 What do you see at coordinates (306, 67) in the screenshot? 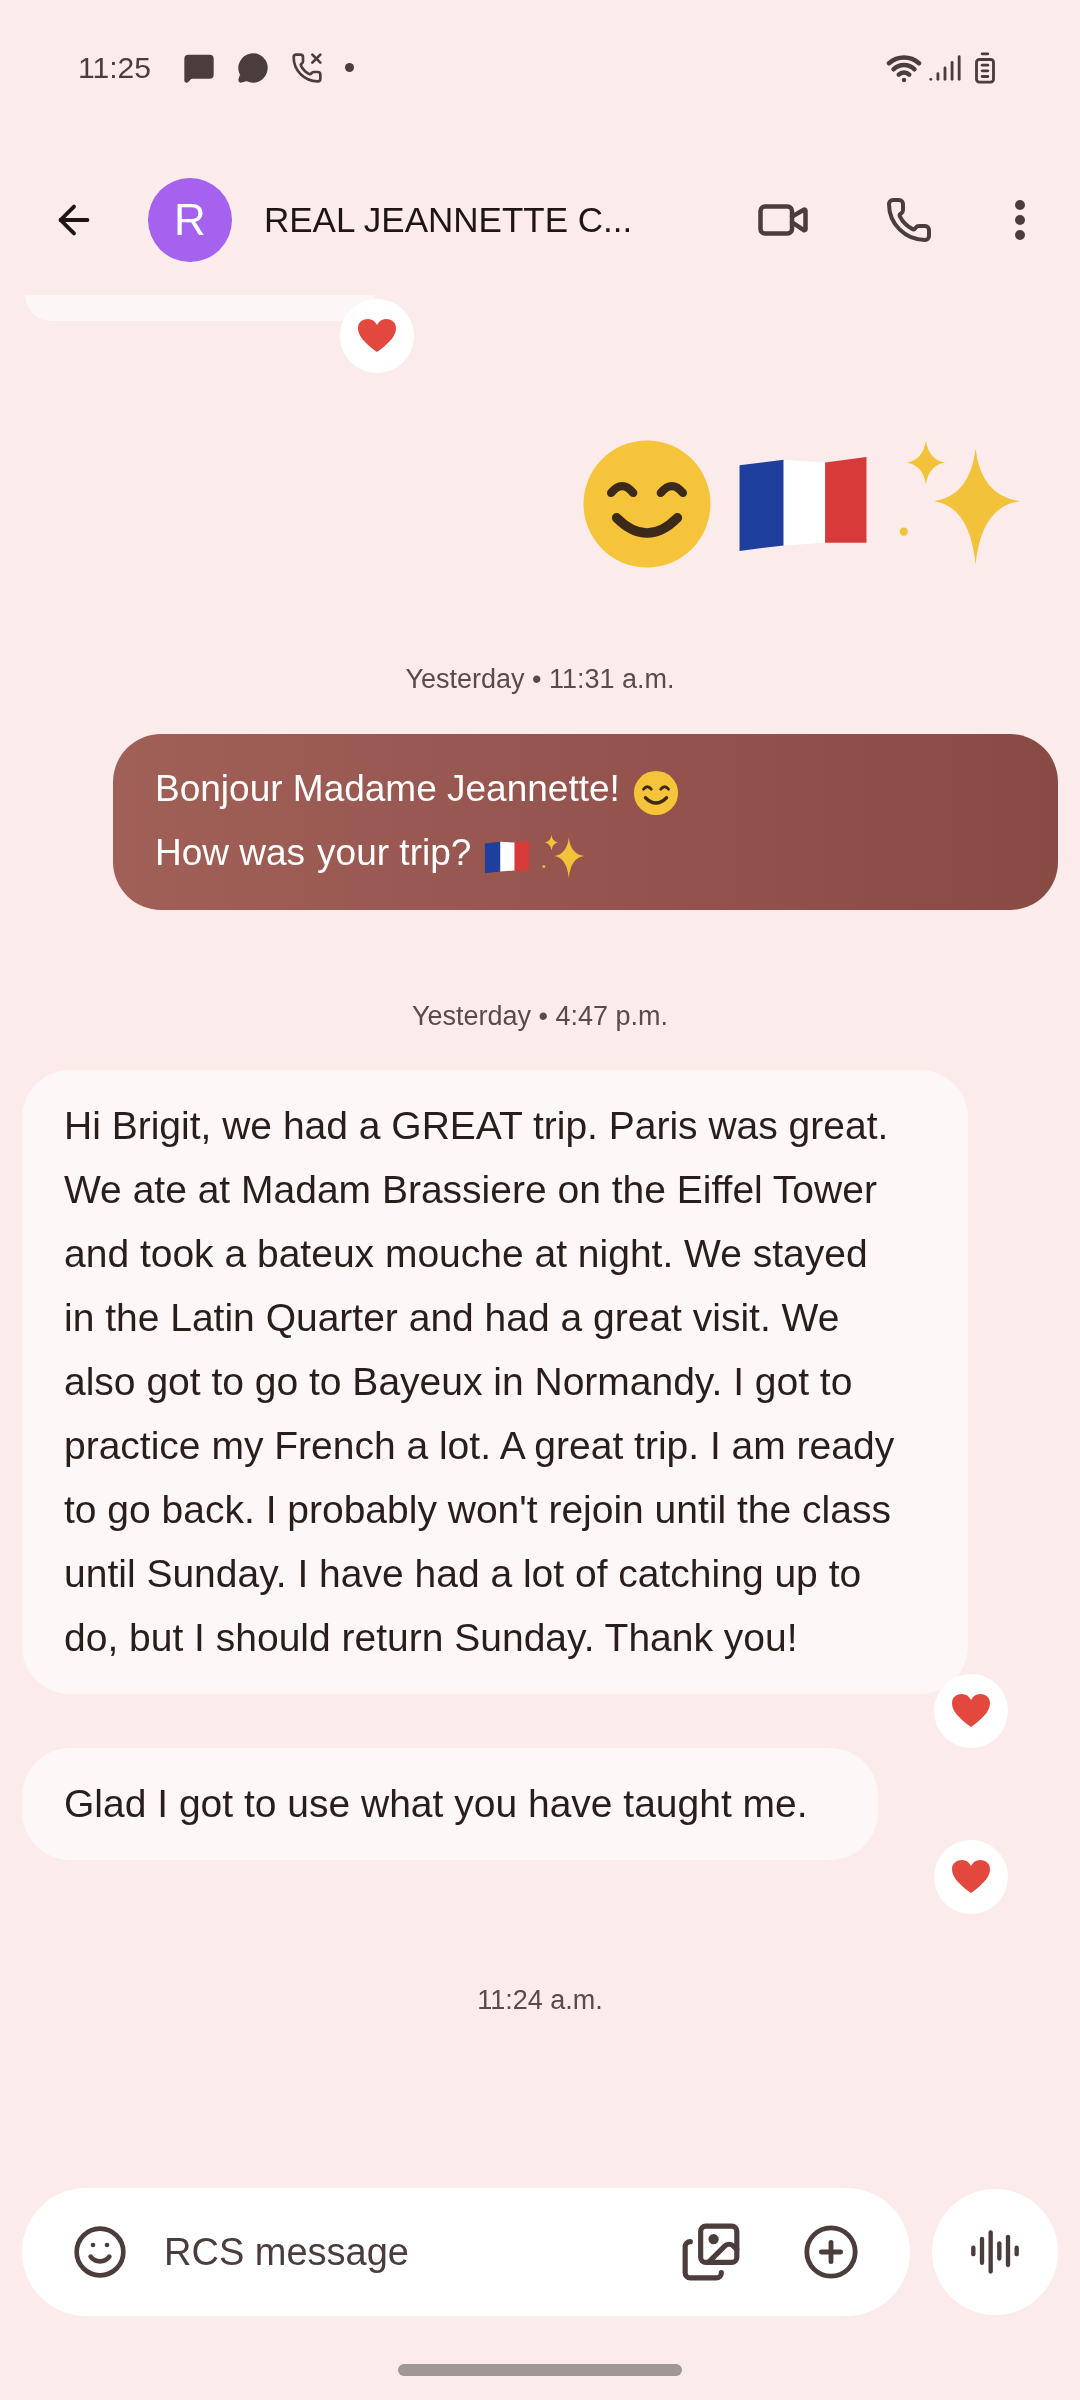
I see `missed-call-icon` at bounding box center [306, 67].